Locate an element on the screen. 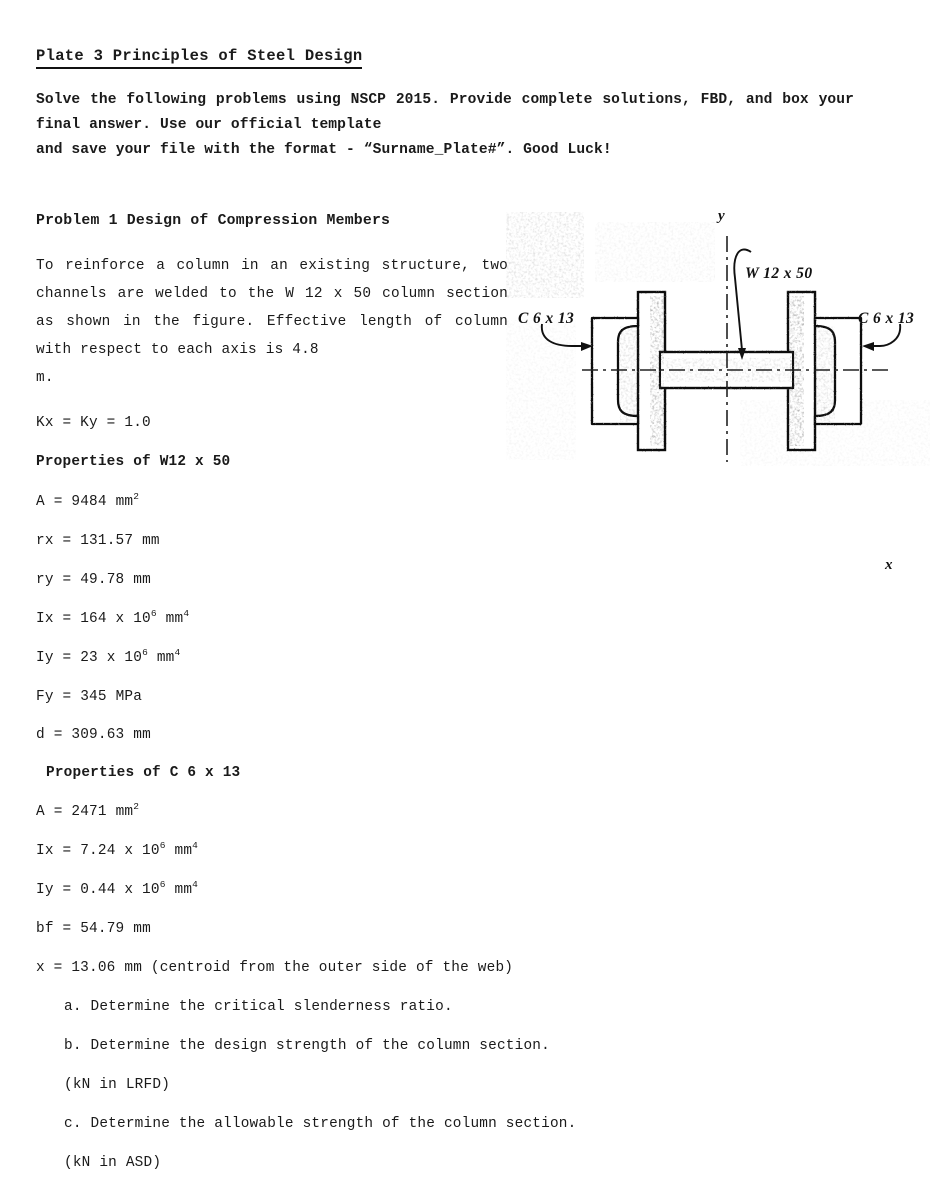 The width and height of the screenshot is (945, 1200). property-value: 131.57 is located at coordinates (107, 541).